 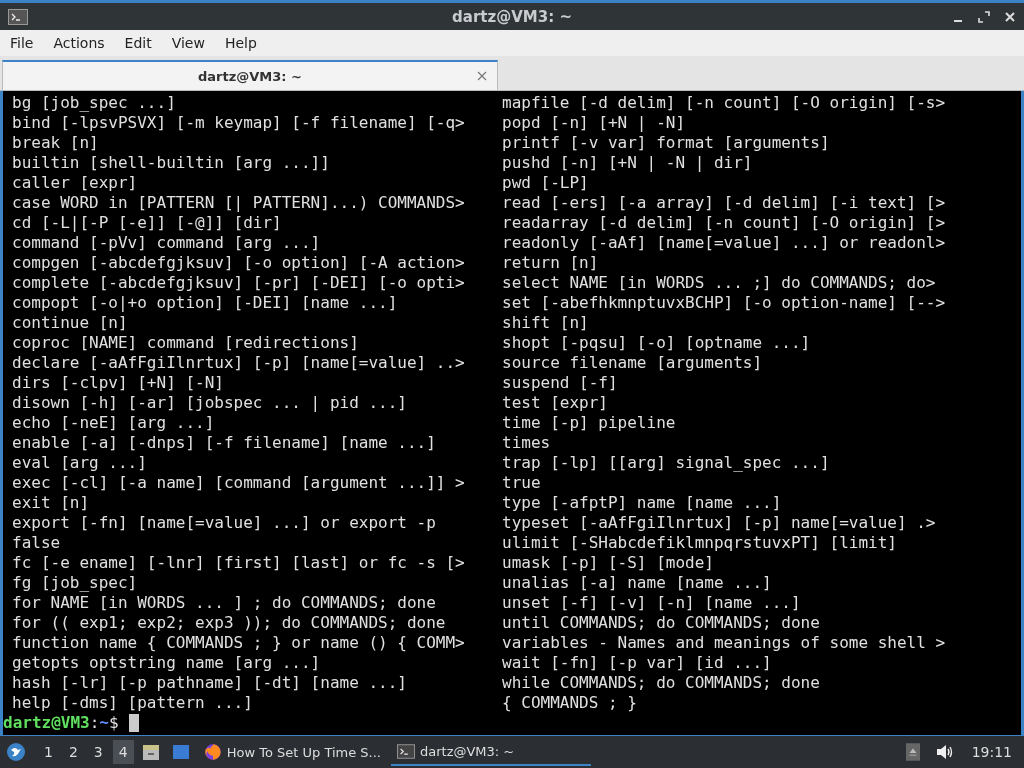 What do you see at coordinates (94, 103) in the screenshot?
I see `terminal-line: bg [job_spec ...]` at bounding box center [94, 103].